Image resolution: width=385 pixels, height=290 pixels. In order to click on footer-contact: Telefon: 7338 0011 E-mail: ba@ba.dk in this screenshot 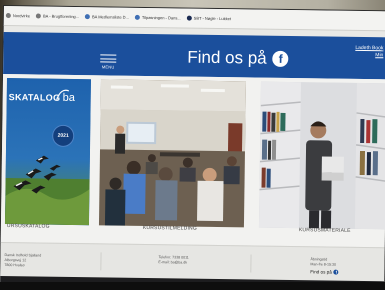, I will do `click(173, 260)`.